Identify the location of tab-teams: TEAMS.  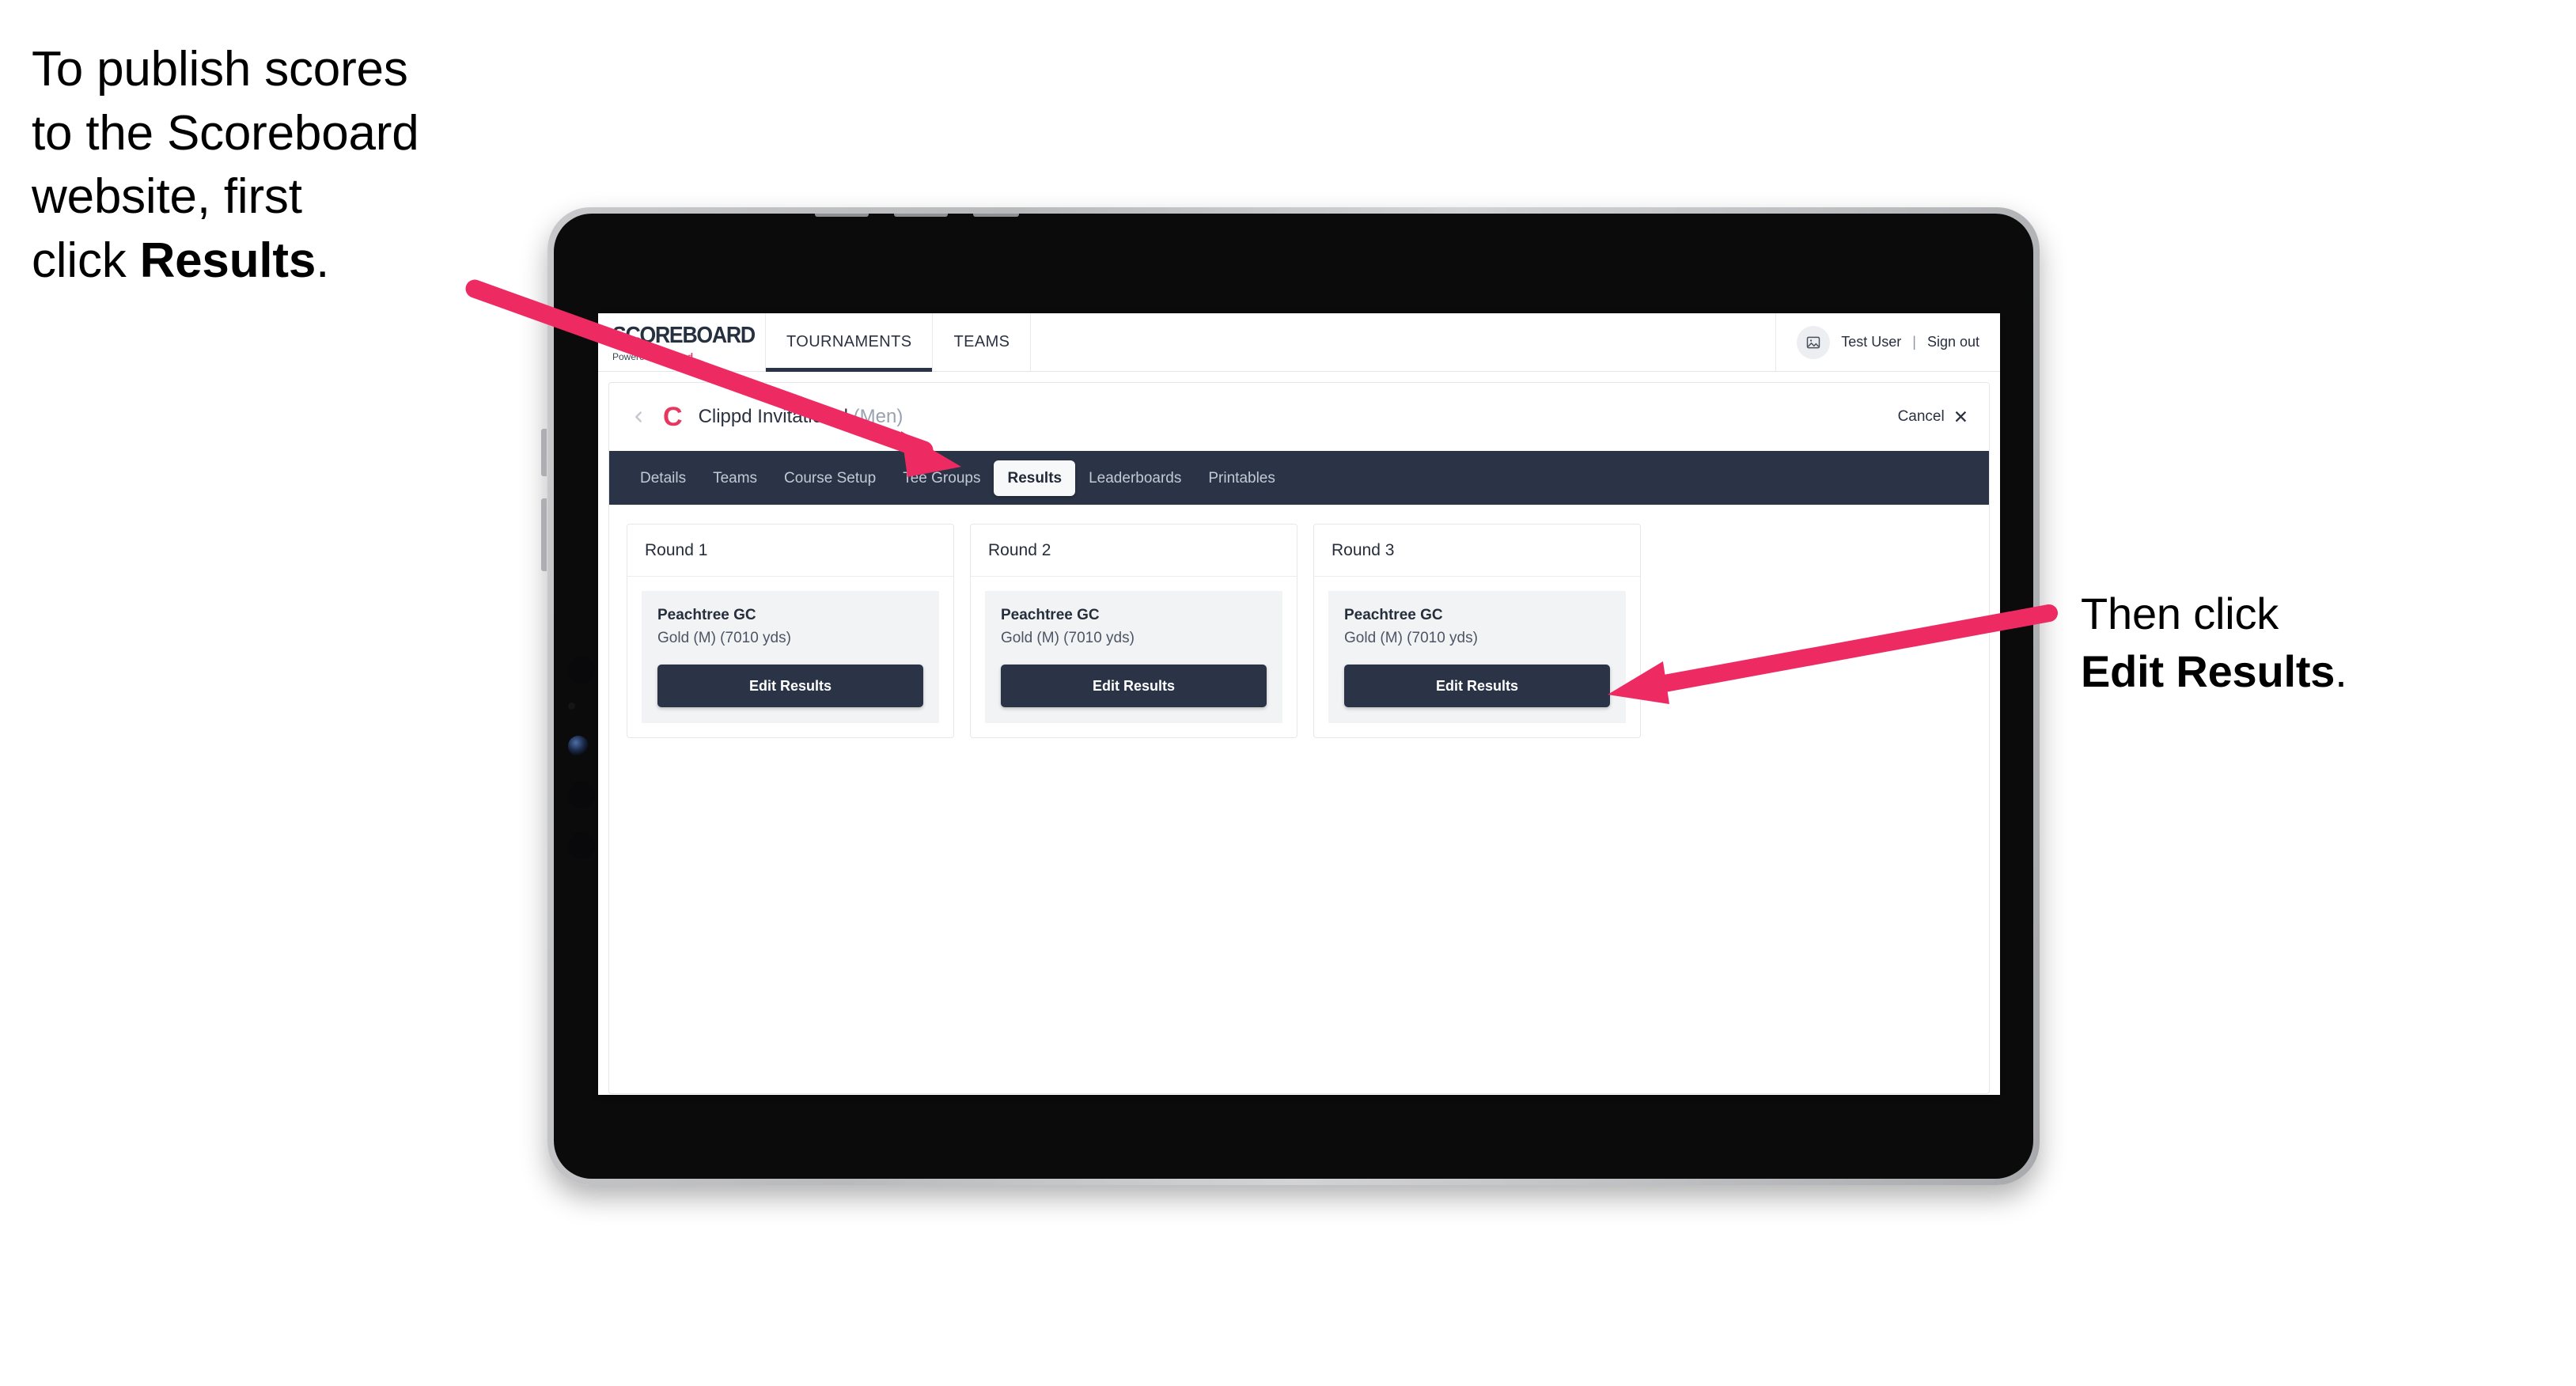
(982, 342).